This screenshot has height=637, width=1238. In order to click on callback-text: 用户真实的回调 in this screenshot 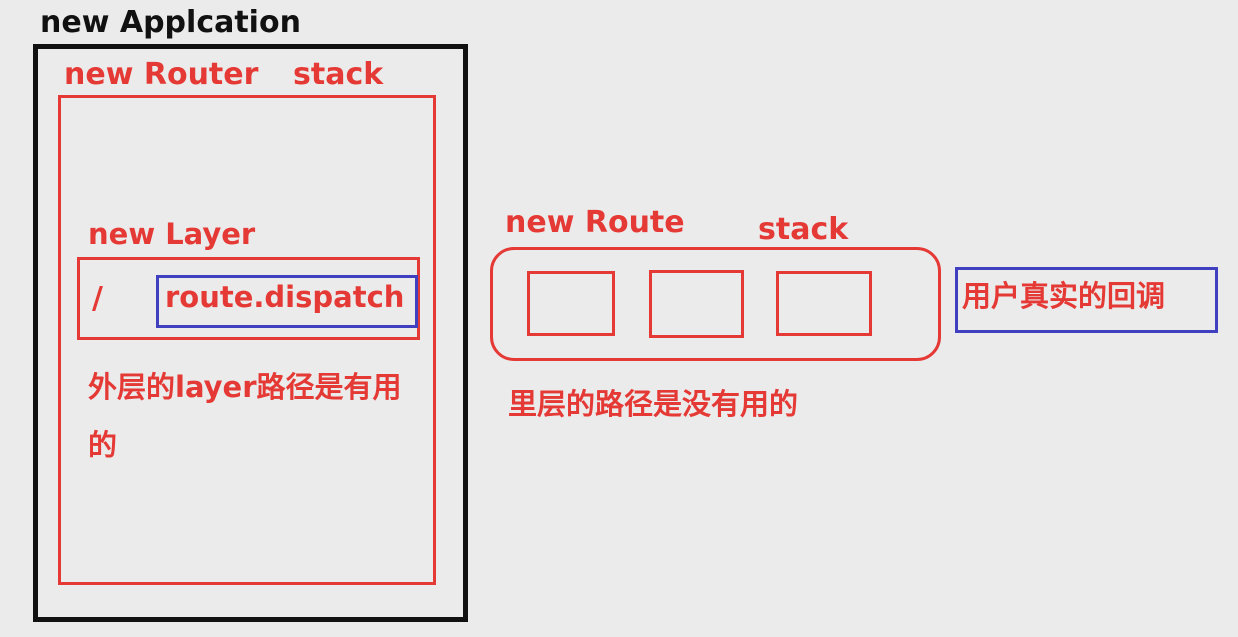, I will do `click(1064, 296)`.